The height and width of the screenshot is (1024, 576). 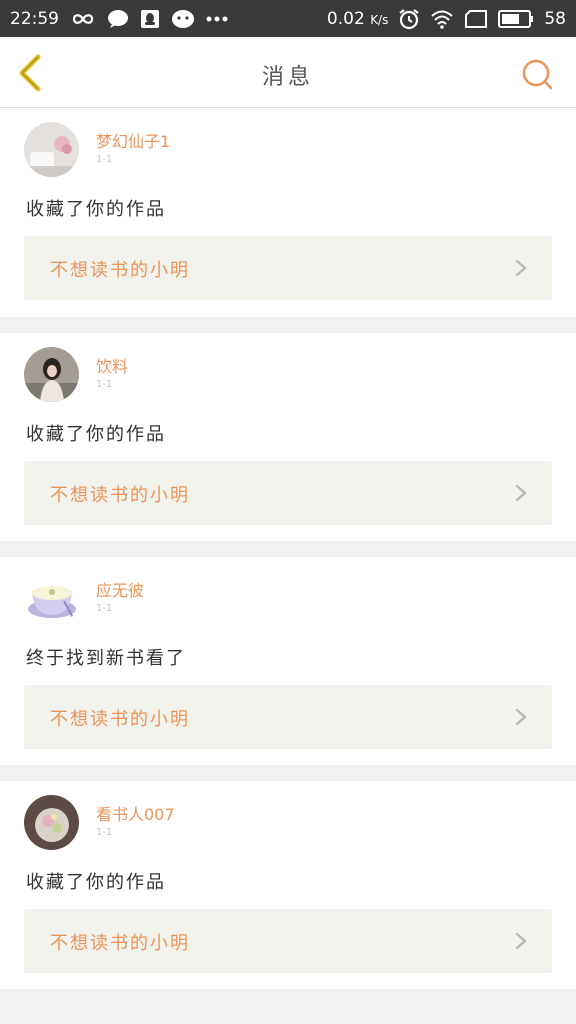 I want to click on user-name: 看书人007, so click(x=135, y=813).